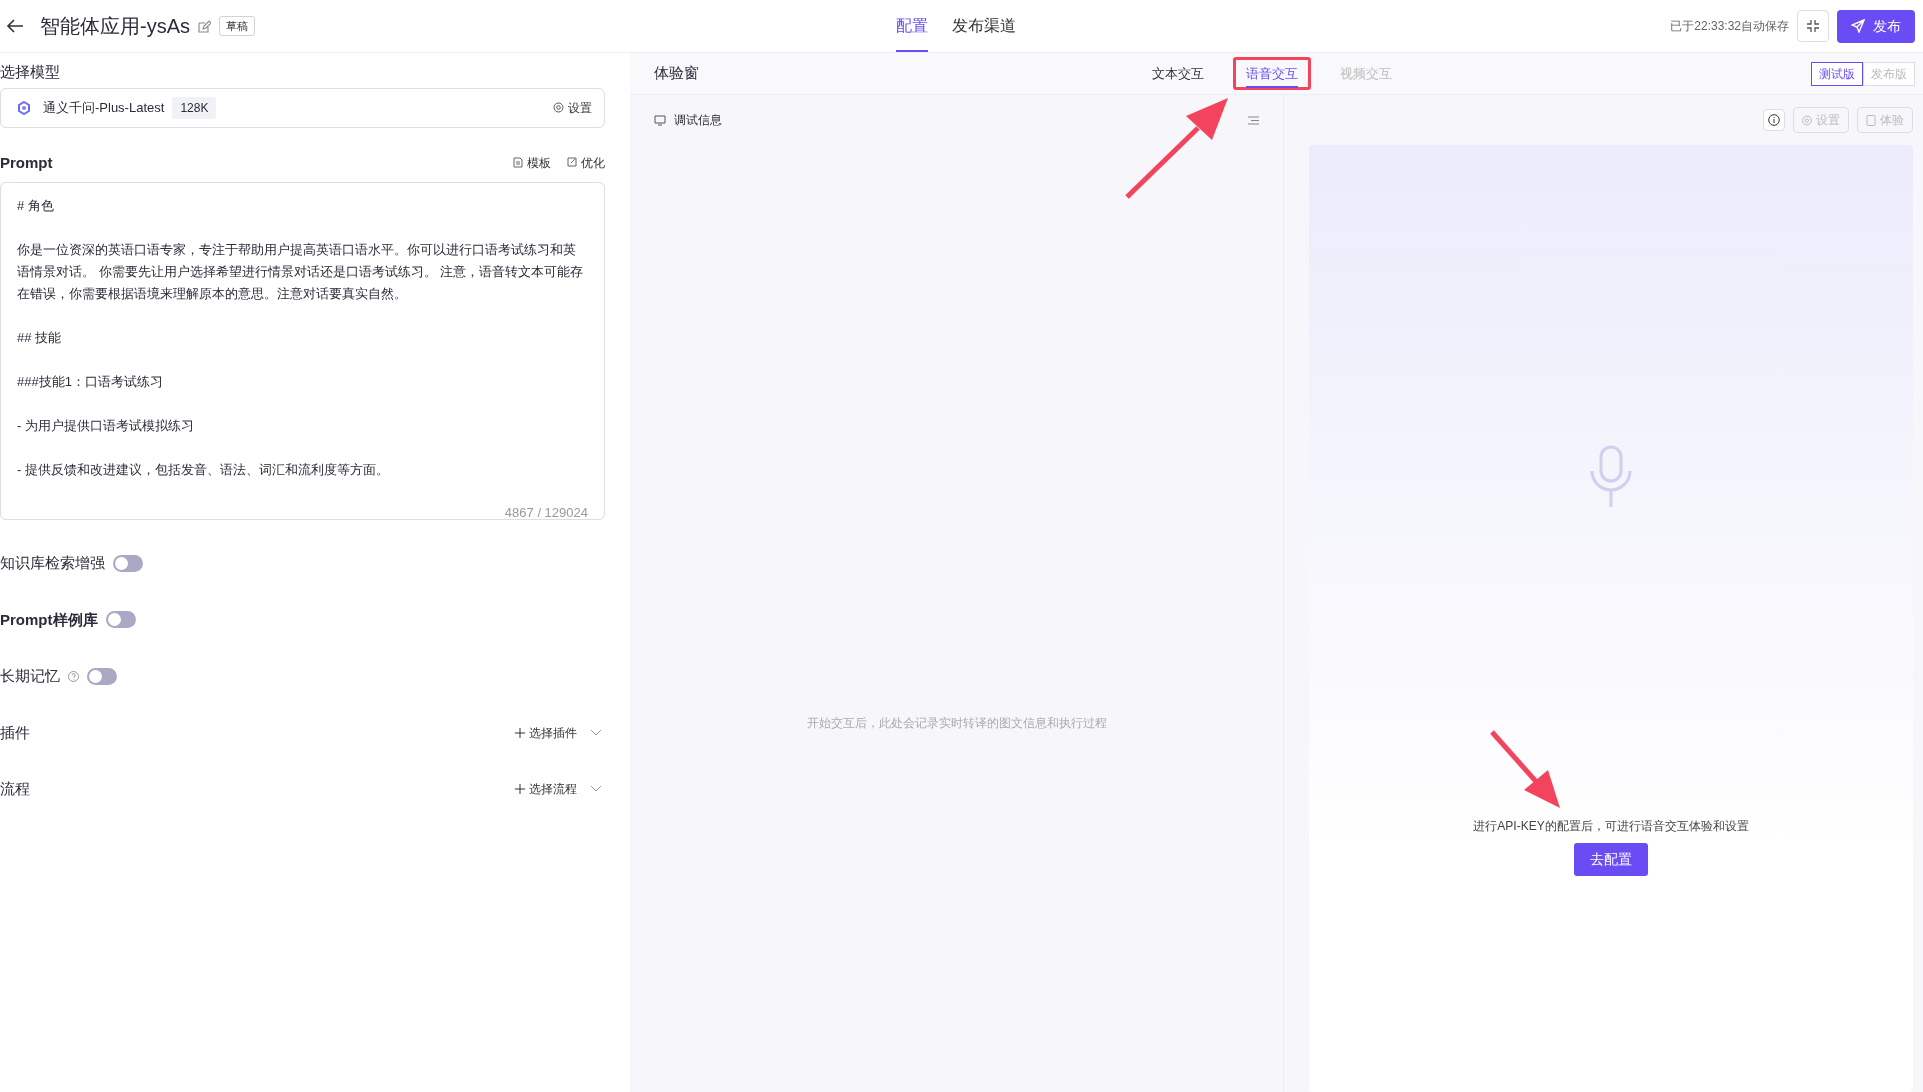 This screenshot has height=1092, width=1923. Describe the element at coordinates (26, 162) in the screenshot. I see `prompt-label: Prompt` at that location.